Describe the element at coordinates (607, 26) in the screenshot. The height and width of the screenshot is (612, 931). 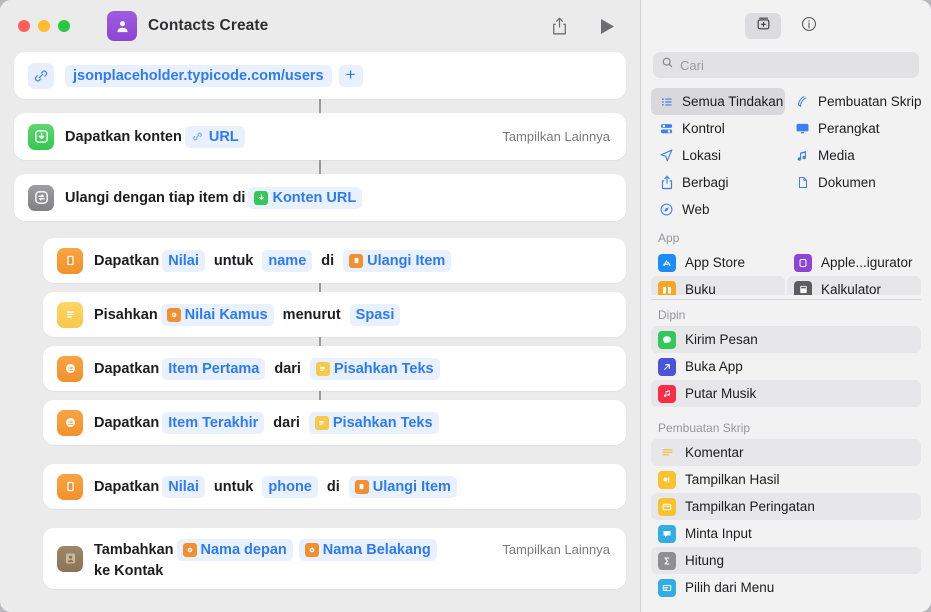
I see `play-icon` at that location.